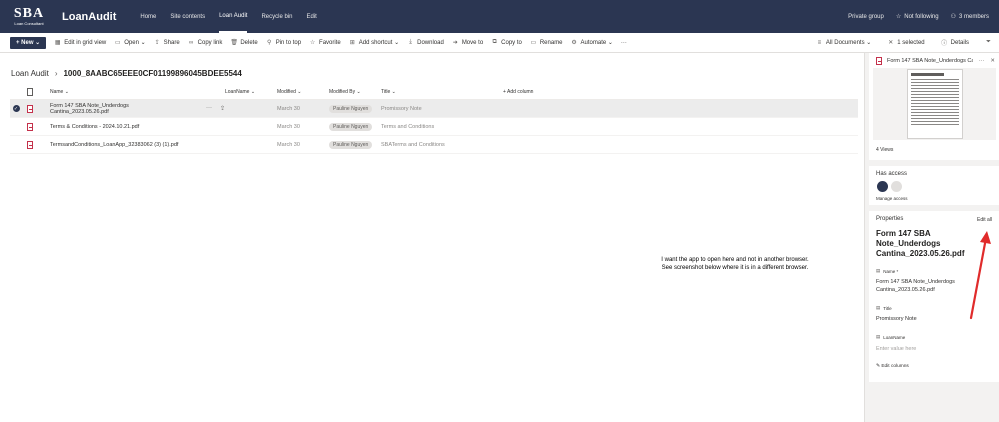 The width and height of the screenshot is (999, 422). What do you see at coordinates (892, 366) in the screenshot?
I see `edit-columns-link: ✎ Edit columns` at bounding box center [892, 366].